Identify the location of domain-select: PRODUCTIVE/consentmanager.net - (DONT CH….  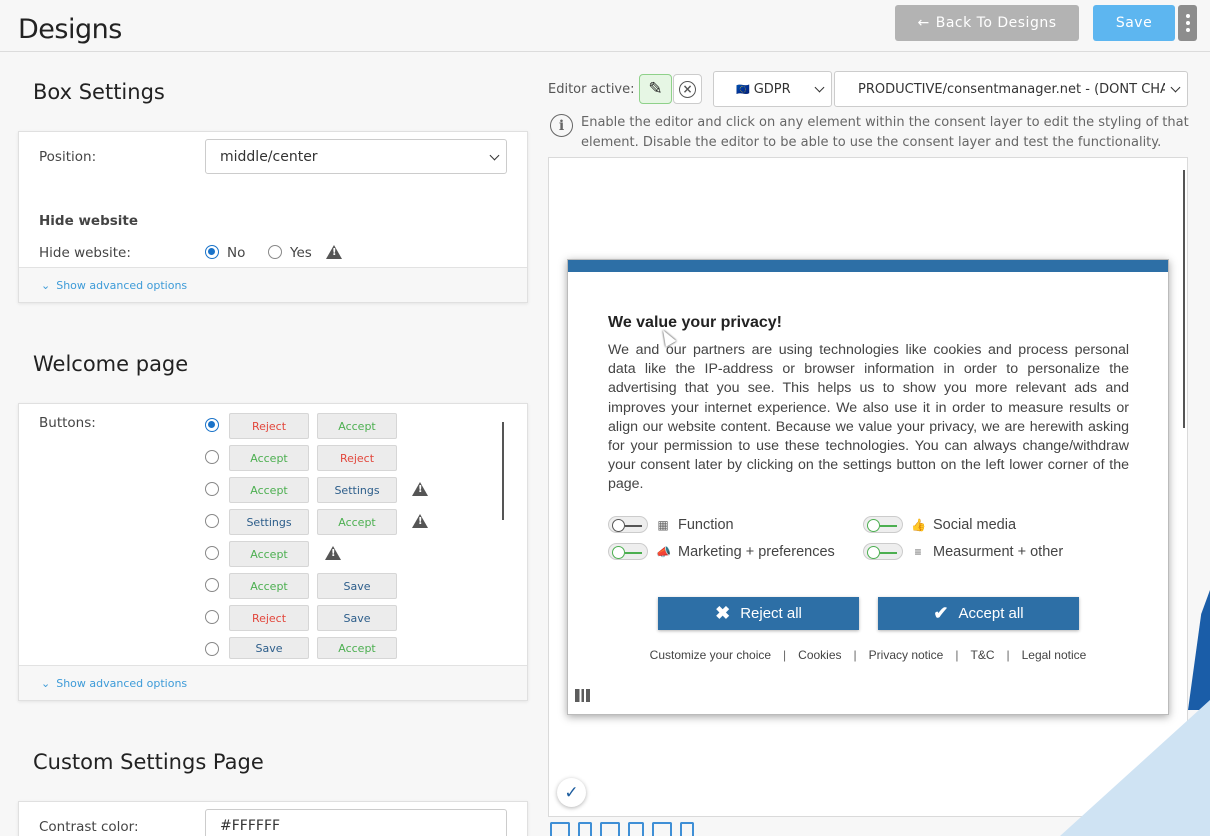
(1011, 89).